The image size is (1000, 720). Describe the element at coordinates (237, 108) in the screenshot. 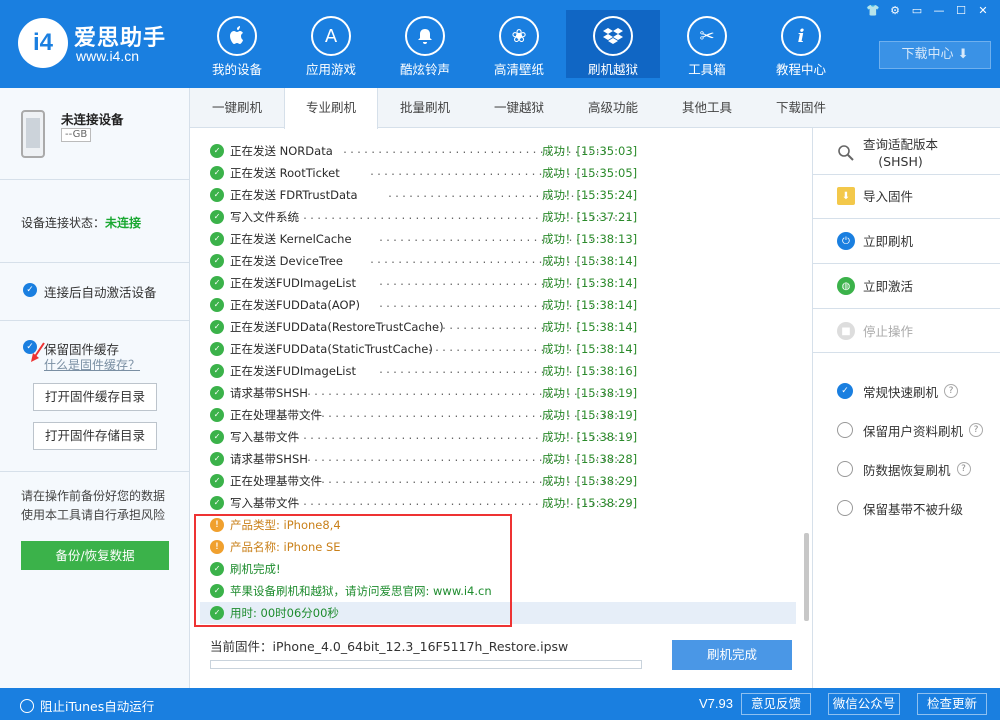

I see `tab-one-click-flash: 一键刷机` at that location.